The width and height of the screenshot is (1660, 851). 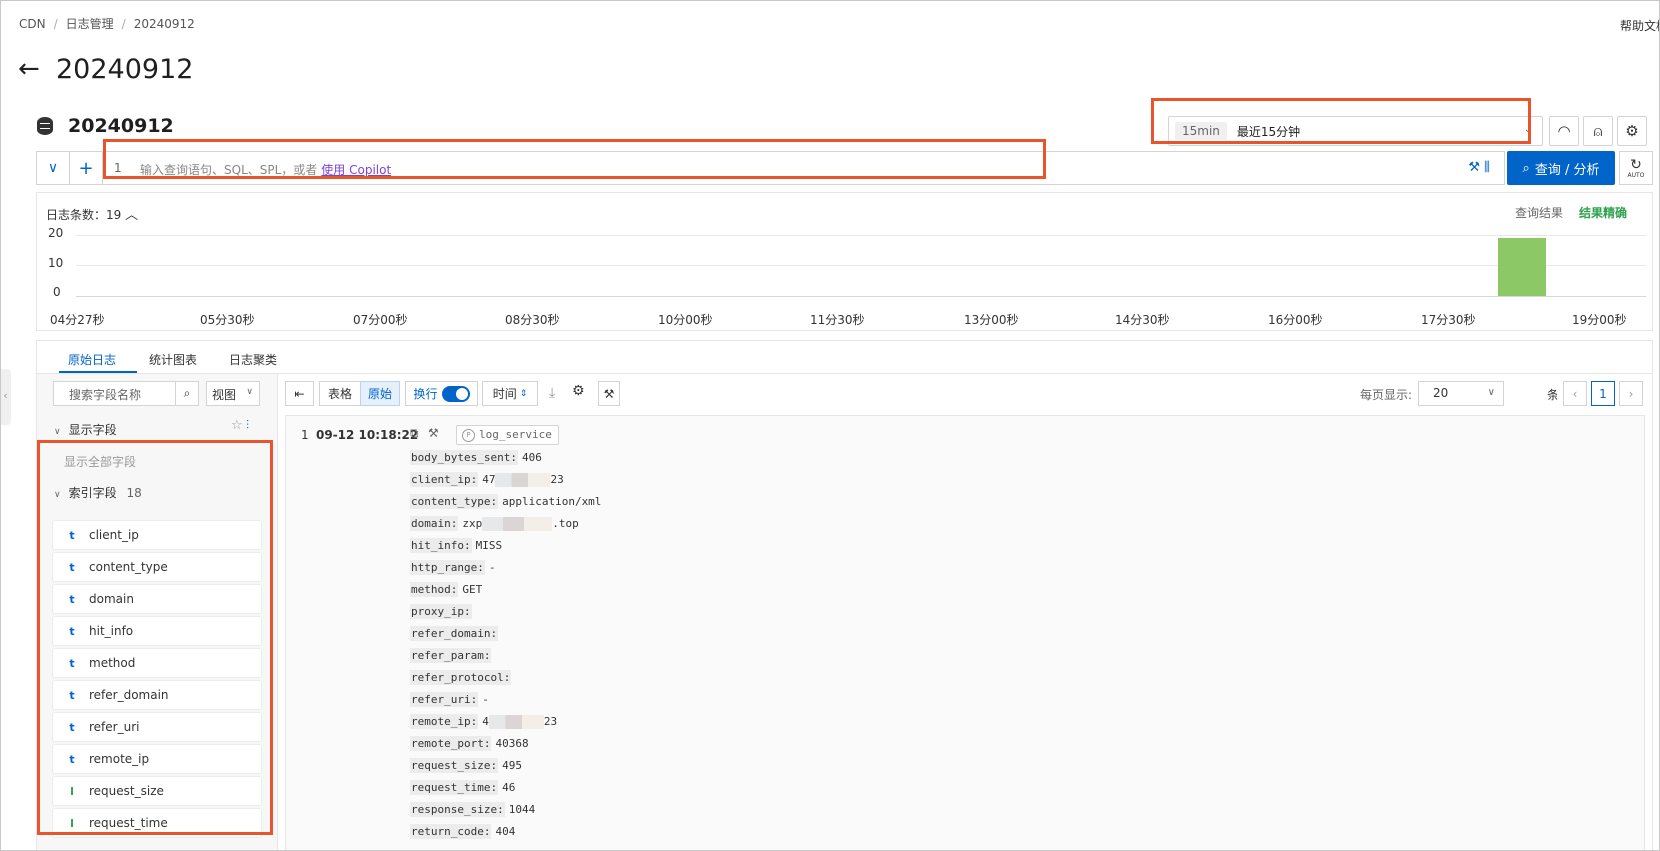 What do you see at coordinates (100, 461) in the screenshot?
I see `show-all-fields: 显示全部字段` at bounding box center [100, 461].